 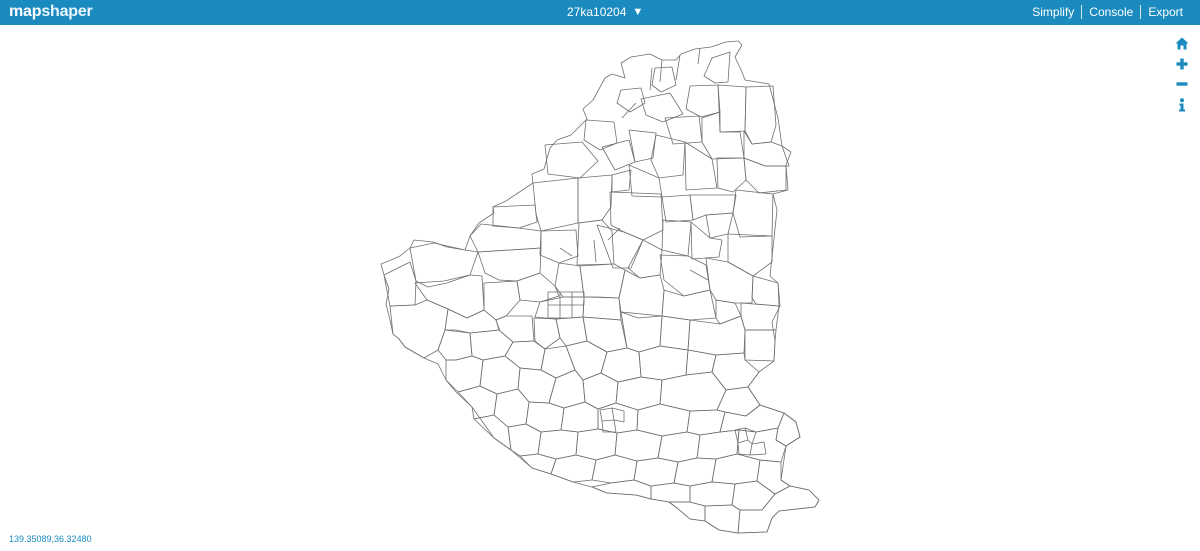 What do you see at coordinates (1182, 84) in the screenshot?
I see `zoom-out-icon` at bounding box center [1182, 84].